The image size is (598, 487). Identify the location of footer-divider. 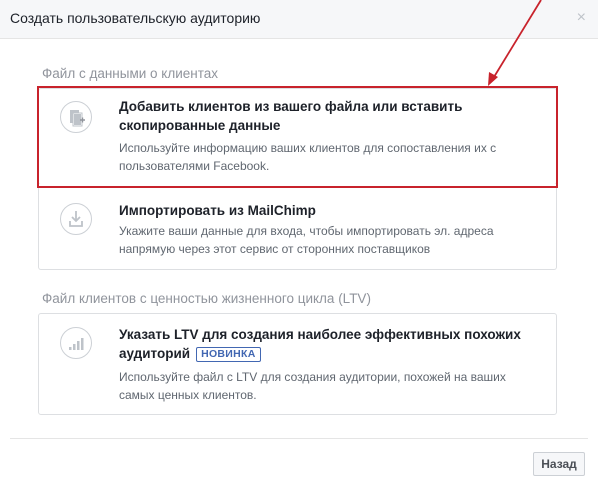
(299, 438).